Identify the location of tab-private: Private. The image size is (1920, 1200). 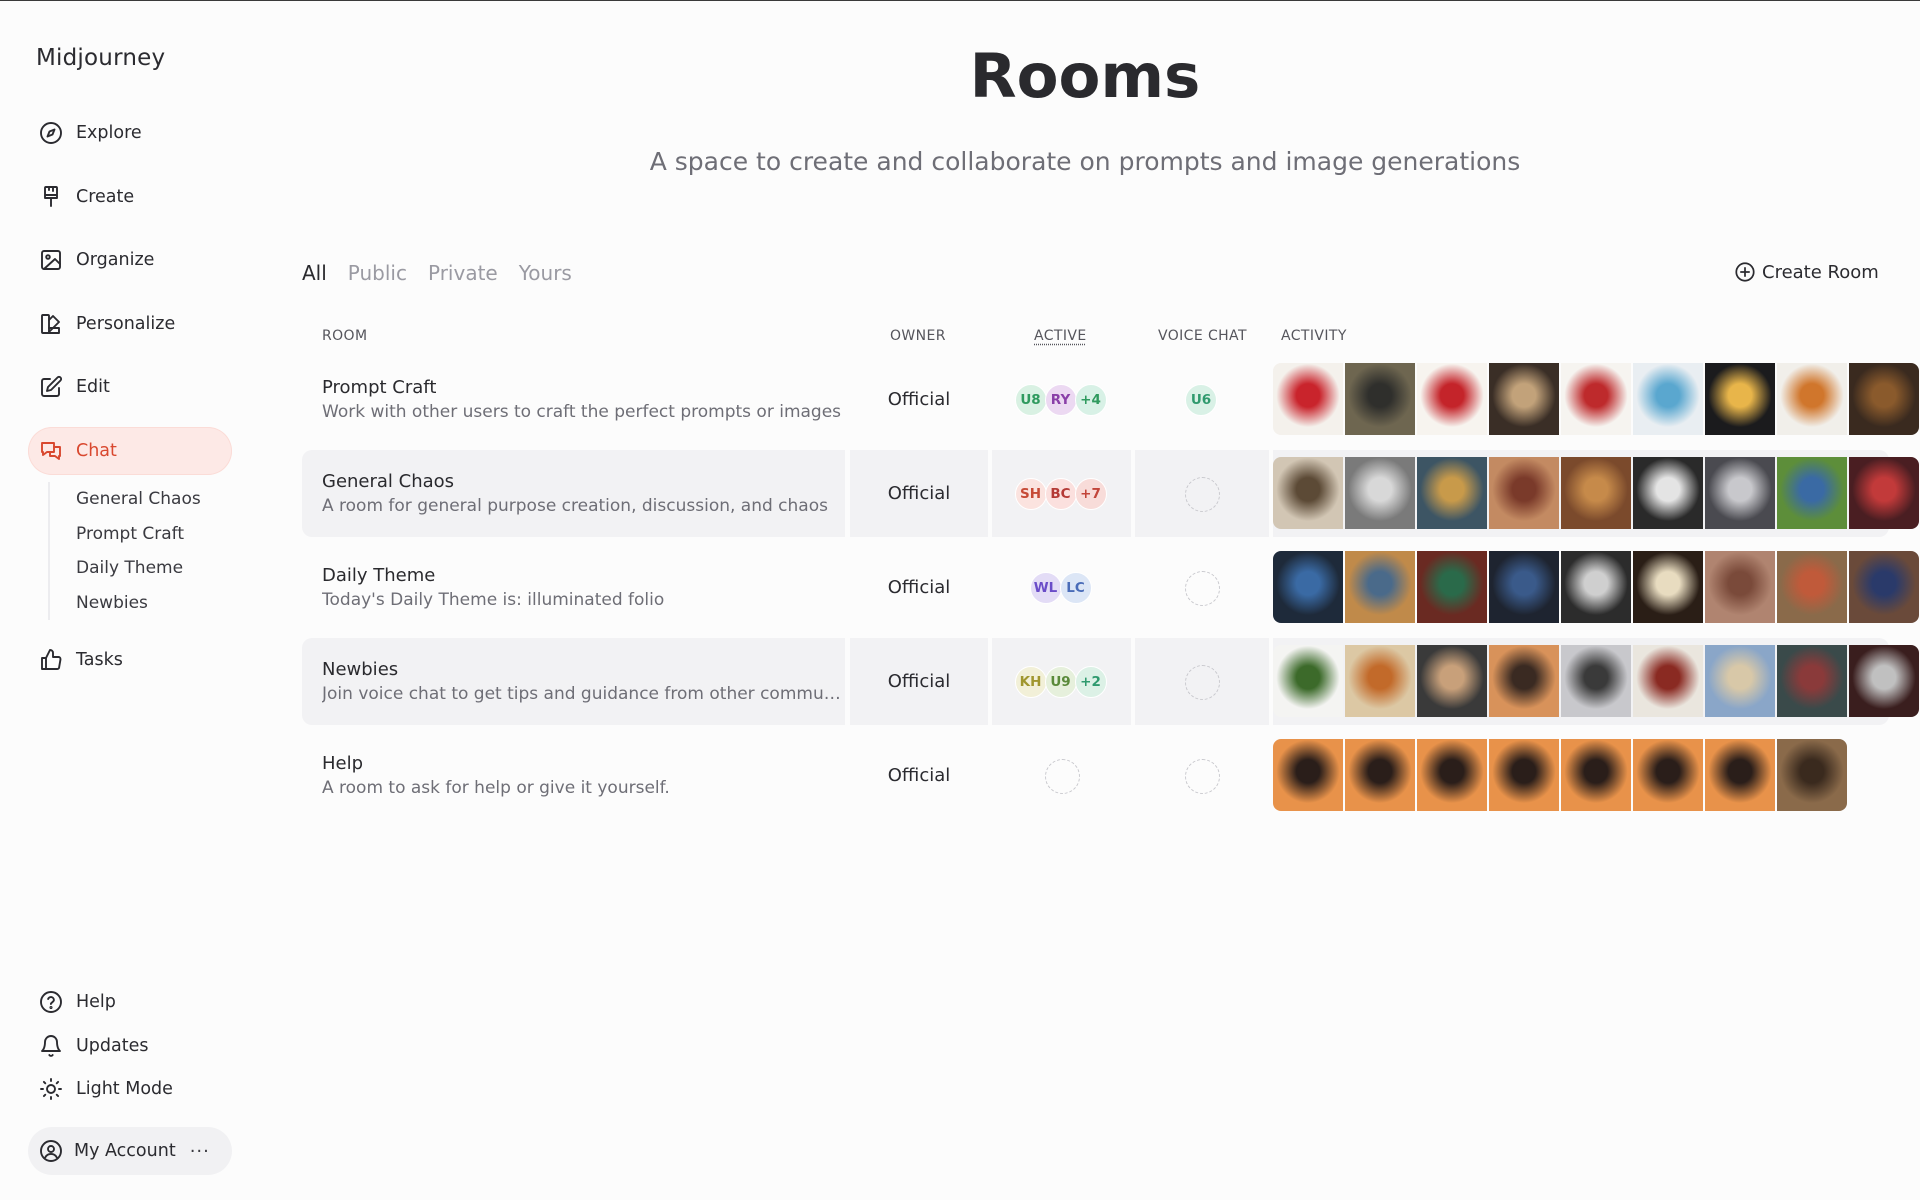
(463, 273).